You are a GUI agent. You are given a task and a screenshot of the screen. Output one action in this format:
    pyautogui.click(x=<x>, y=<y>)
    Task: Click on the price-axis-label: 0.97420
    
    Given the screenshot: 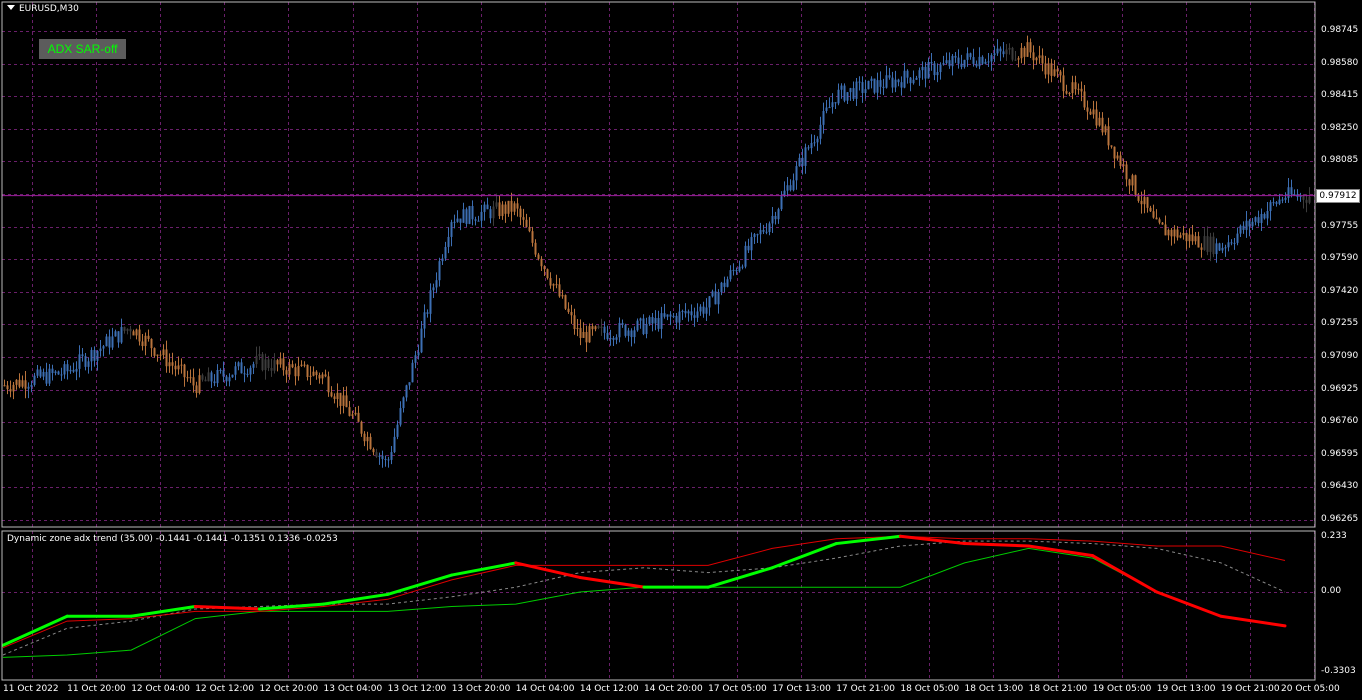 What is the action you would take?
    pyautogui.click(x=1340, y=290)
    